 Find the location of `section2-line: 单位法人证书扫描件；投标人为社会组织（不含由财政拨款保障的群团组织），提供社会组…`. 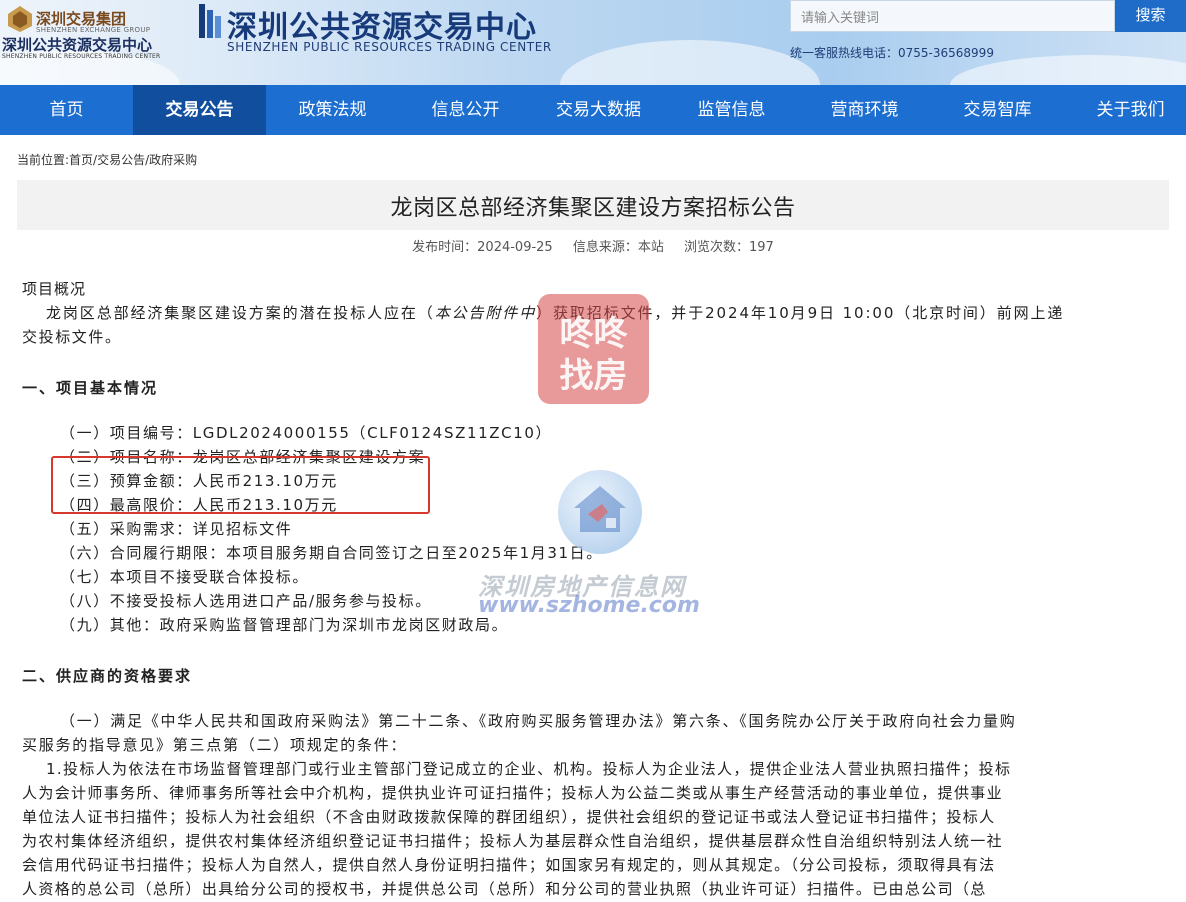

section2-line: 单位法人证书扫描件；投标人为社会组织（不含由财政拨款保障的群团组织），提供社会组… is located at coordinates (509, 817).